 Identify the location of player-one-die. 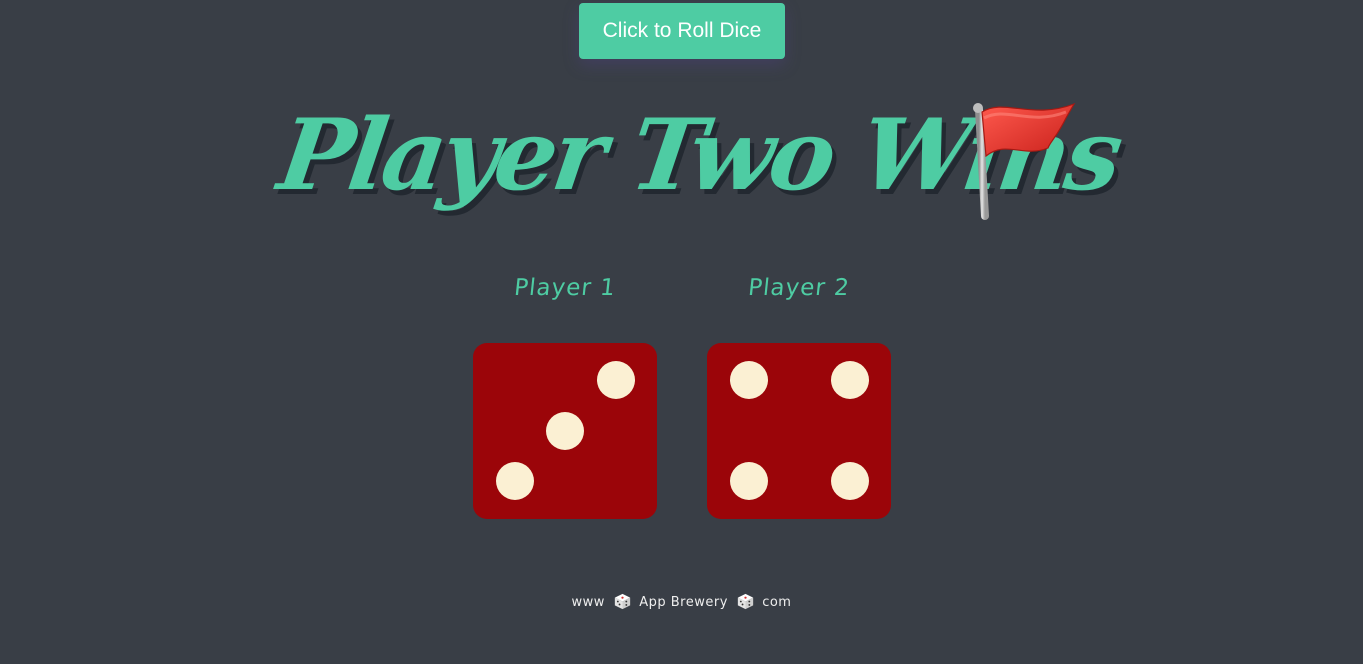
(565, 431).